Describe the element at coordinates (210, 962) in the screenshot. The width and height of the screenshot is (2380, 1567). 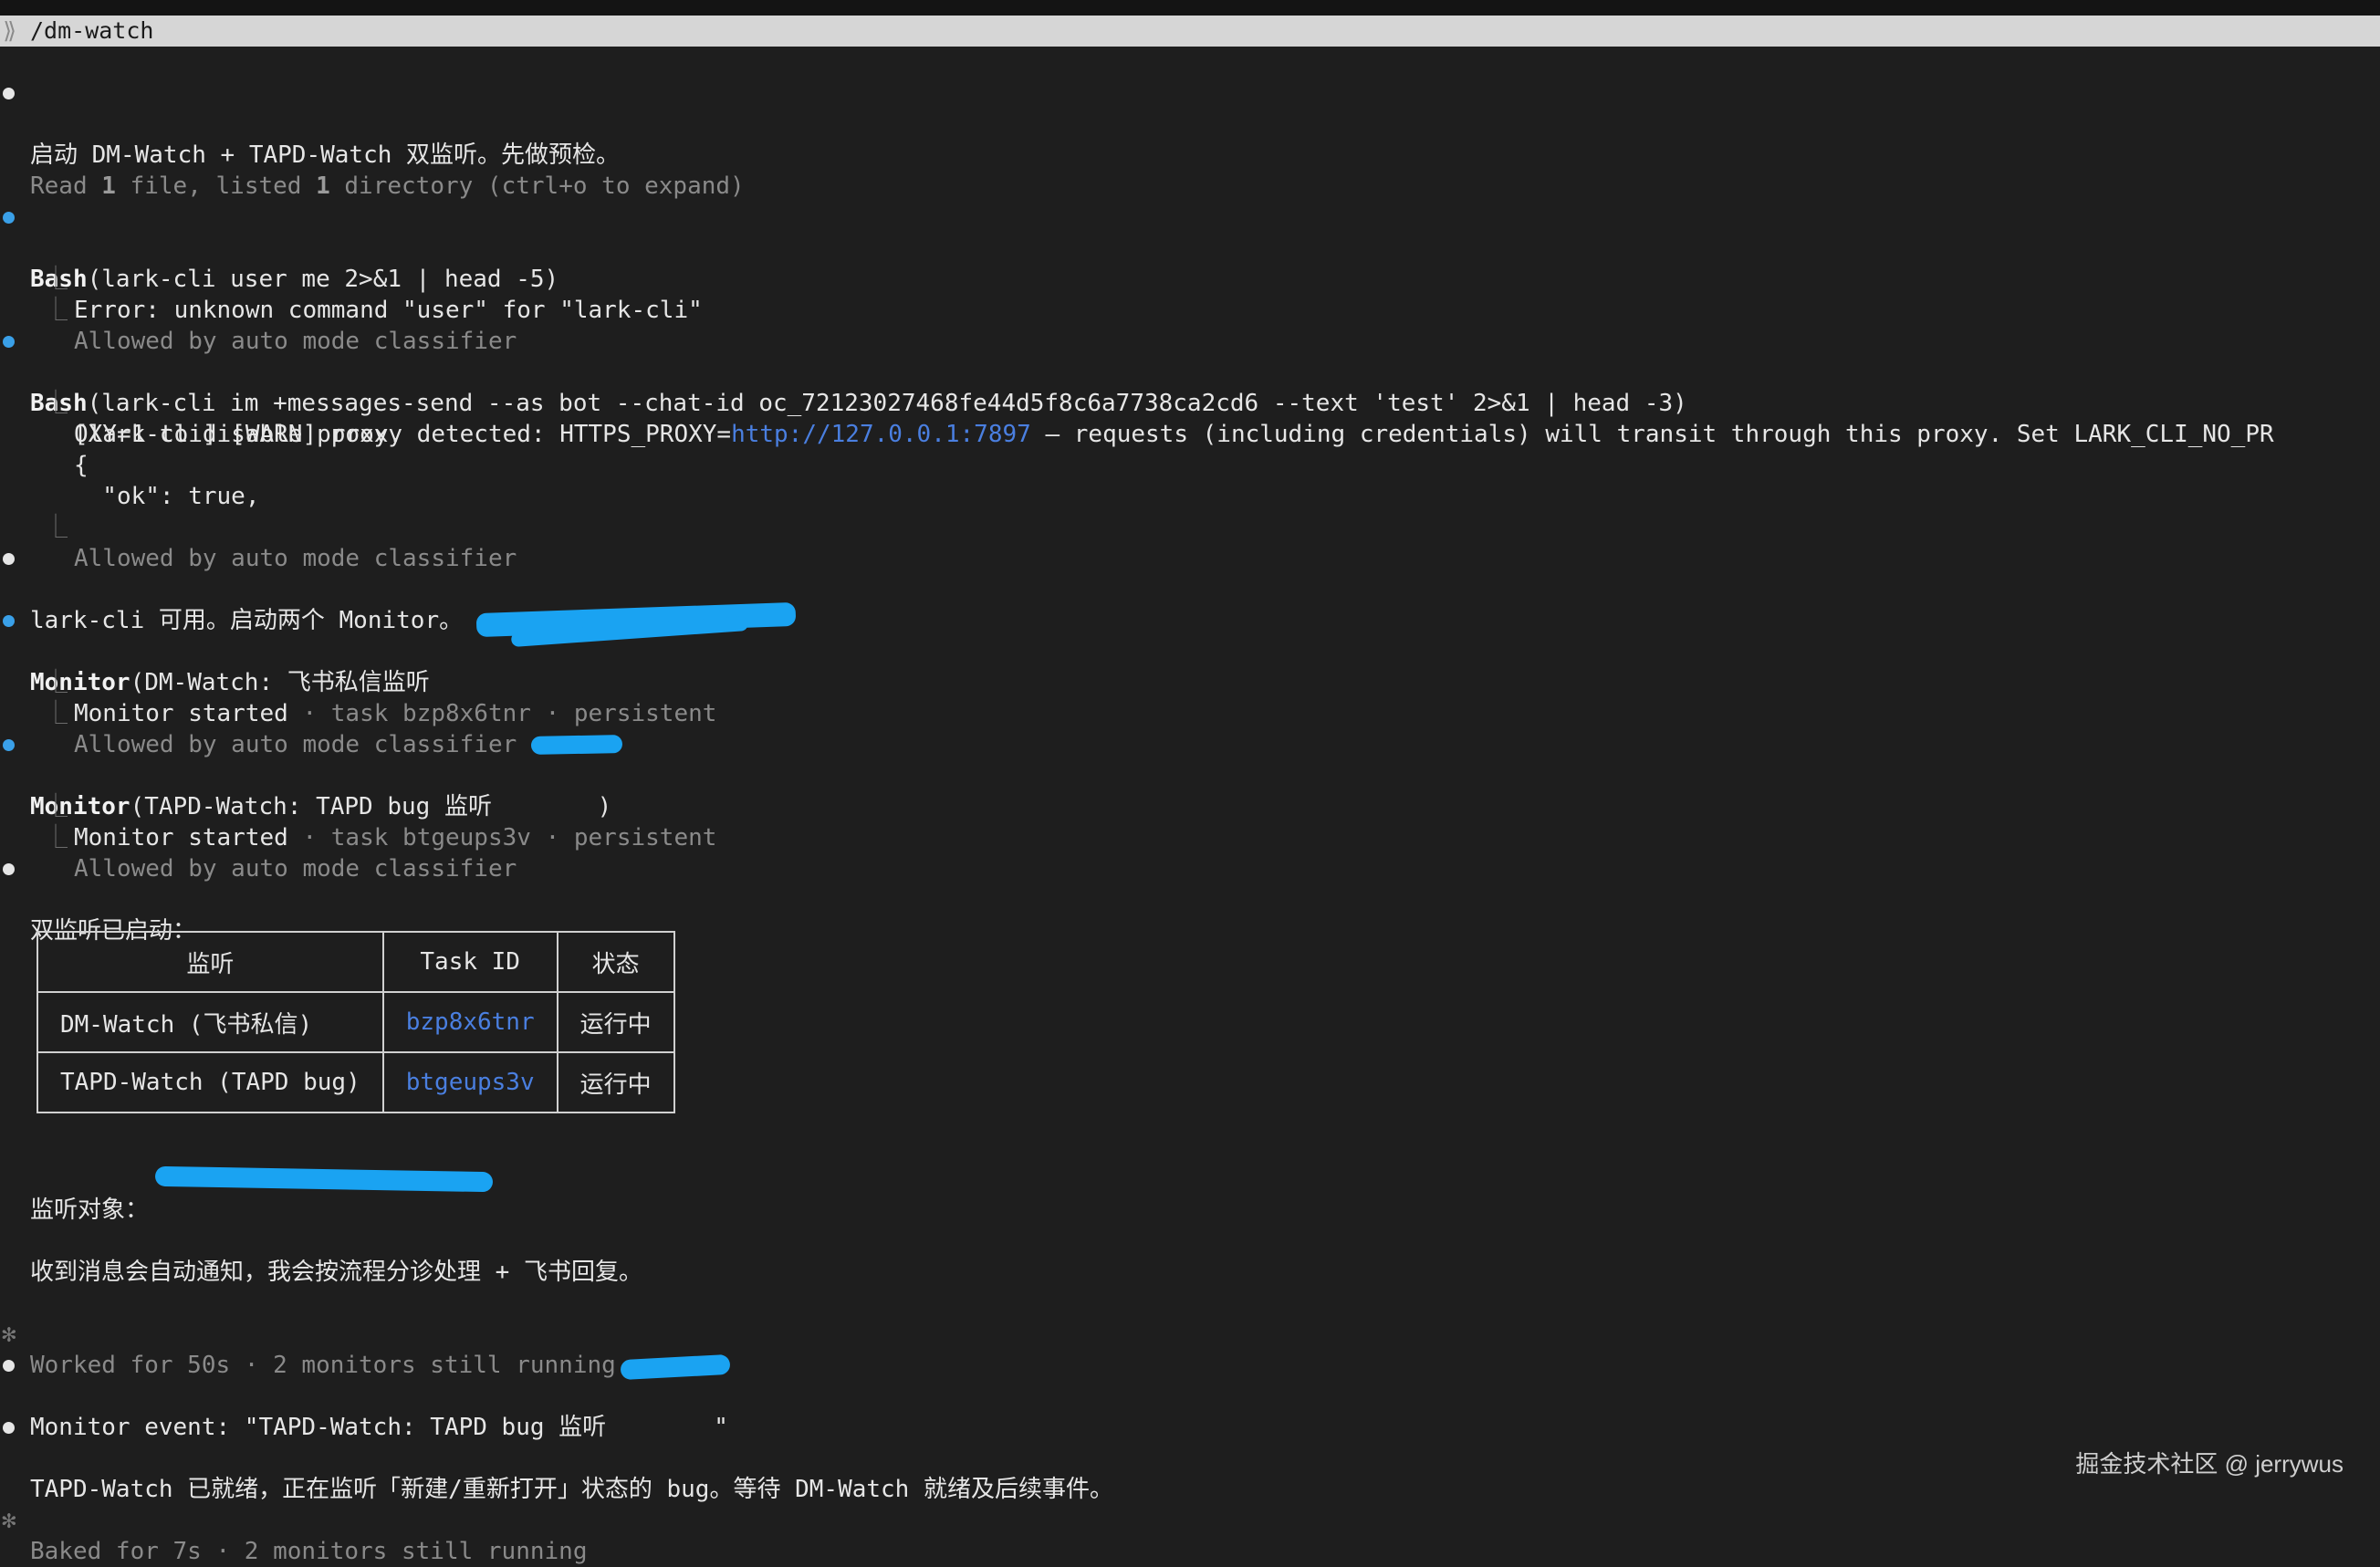
I see `column-header: 监听` at that location.